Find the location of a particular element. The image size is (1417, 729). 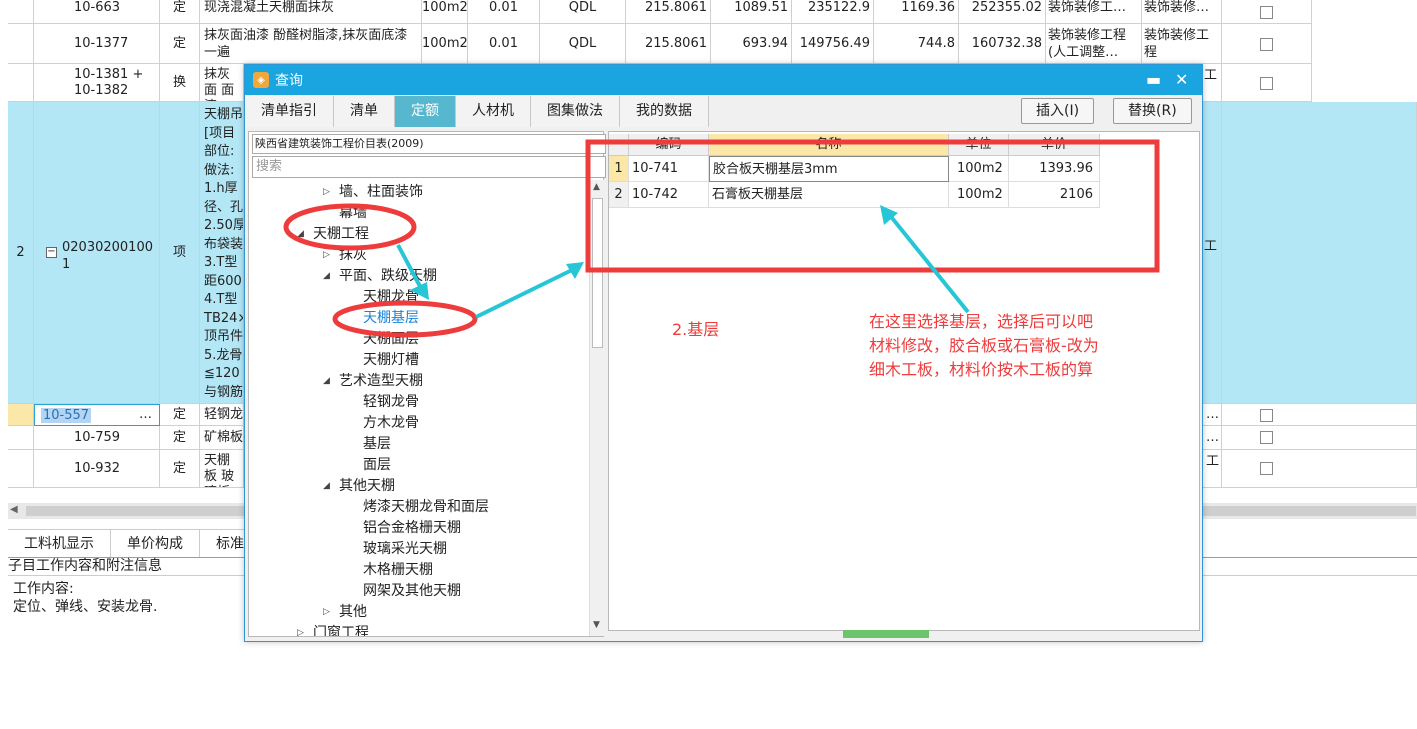

highlight-results-box is located at coordinates (872, 206).